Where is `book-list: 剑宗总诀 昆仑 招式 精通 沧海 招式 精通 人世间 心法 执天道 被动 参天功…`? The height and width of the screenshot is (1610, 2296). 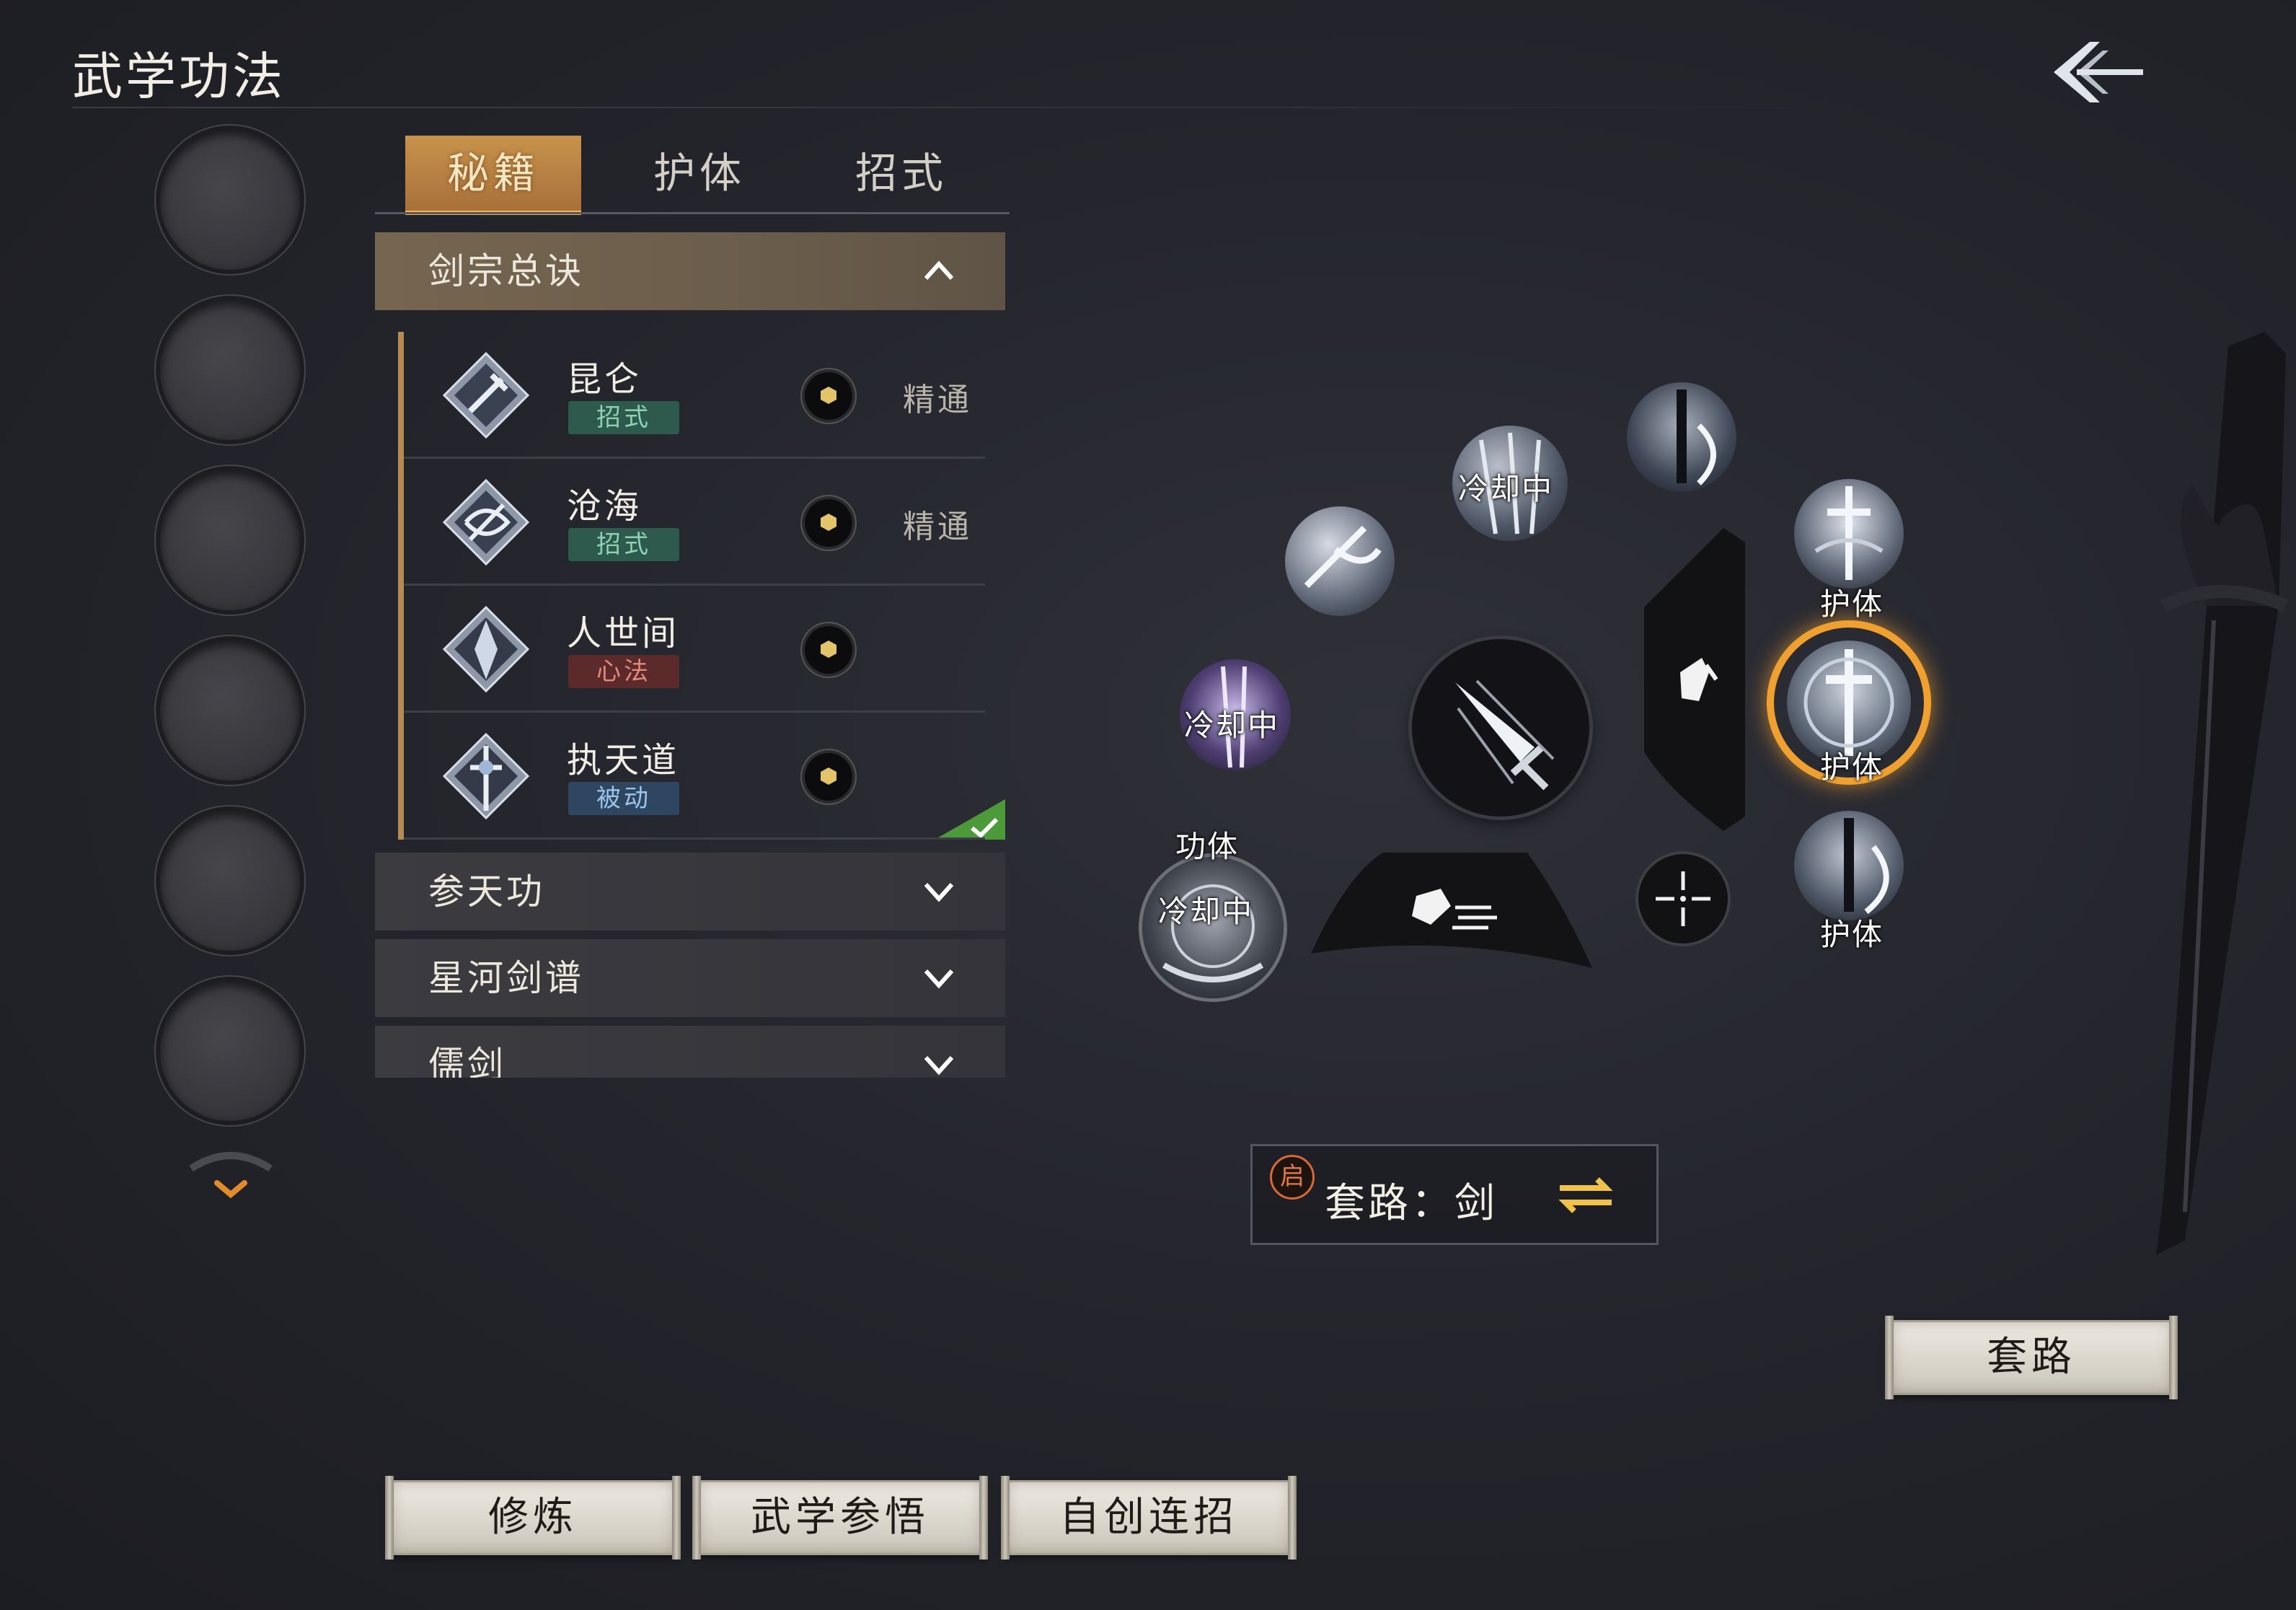 book-list: 剑宗总诀 昆仑 招式 精通 沧海 招式 精通 人世间 心法 执天道 被动 参天功… is located at coordinates (690, 655).